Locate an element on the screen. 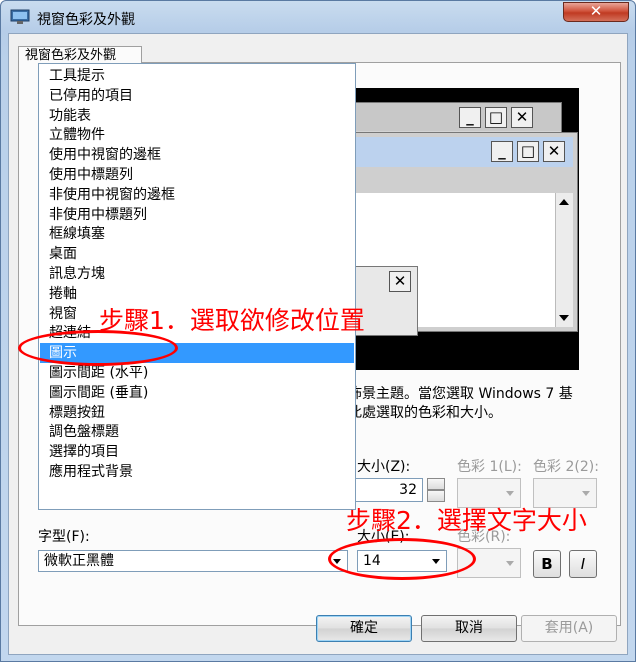 The height and width of the screenshot is (662, 636). color1-chevron-icon is located at coordinates (510, 493).